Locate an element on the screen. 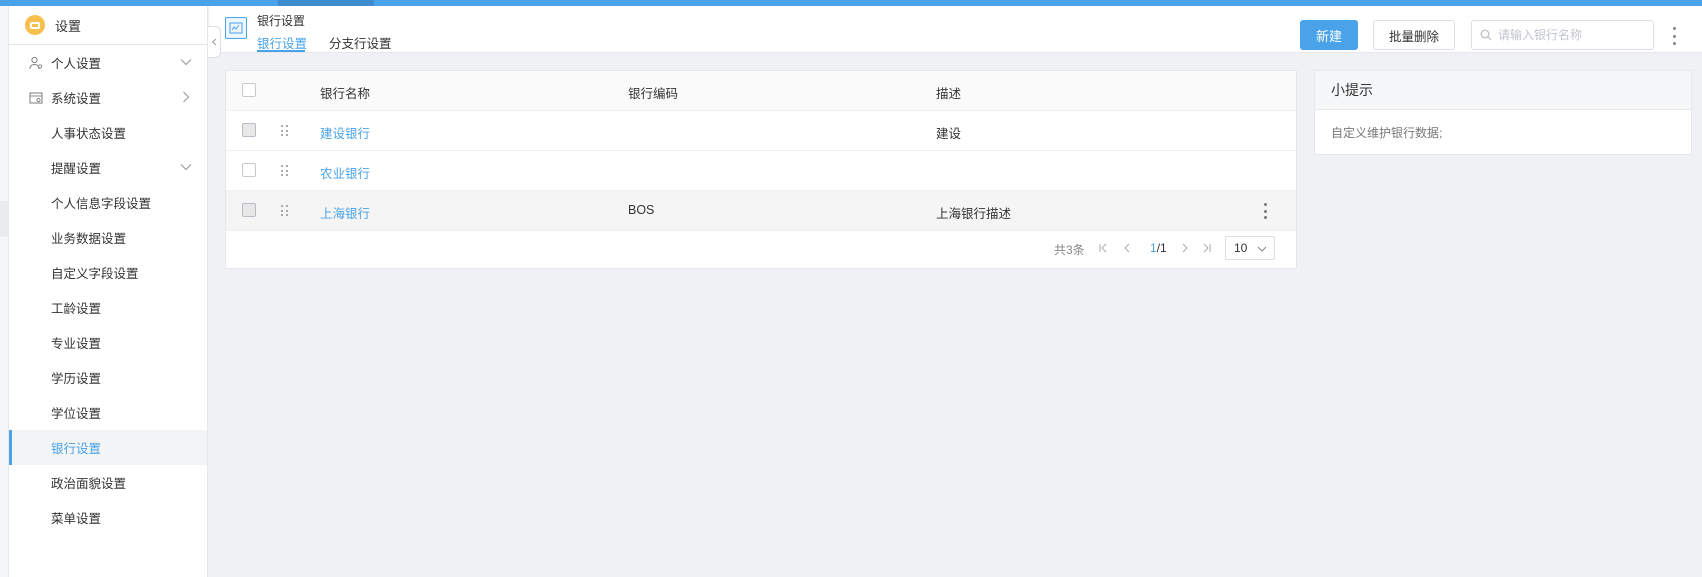  left-edge-strip is located at coordinates (4, 291).